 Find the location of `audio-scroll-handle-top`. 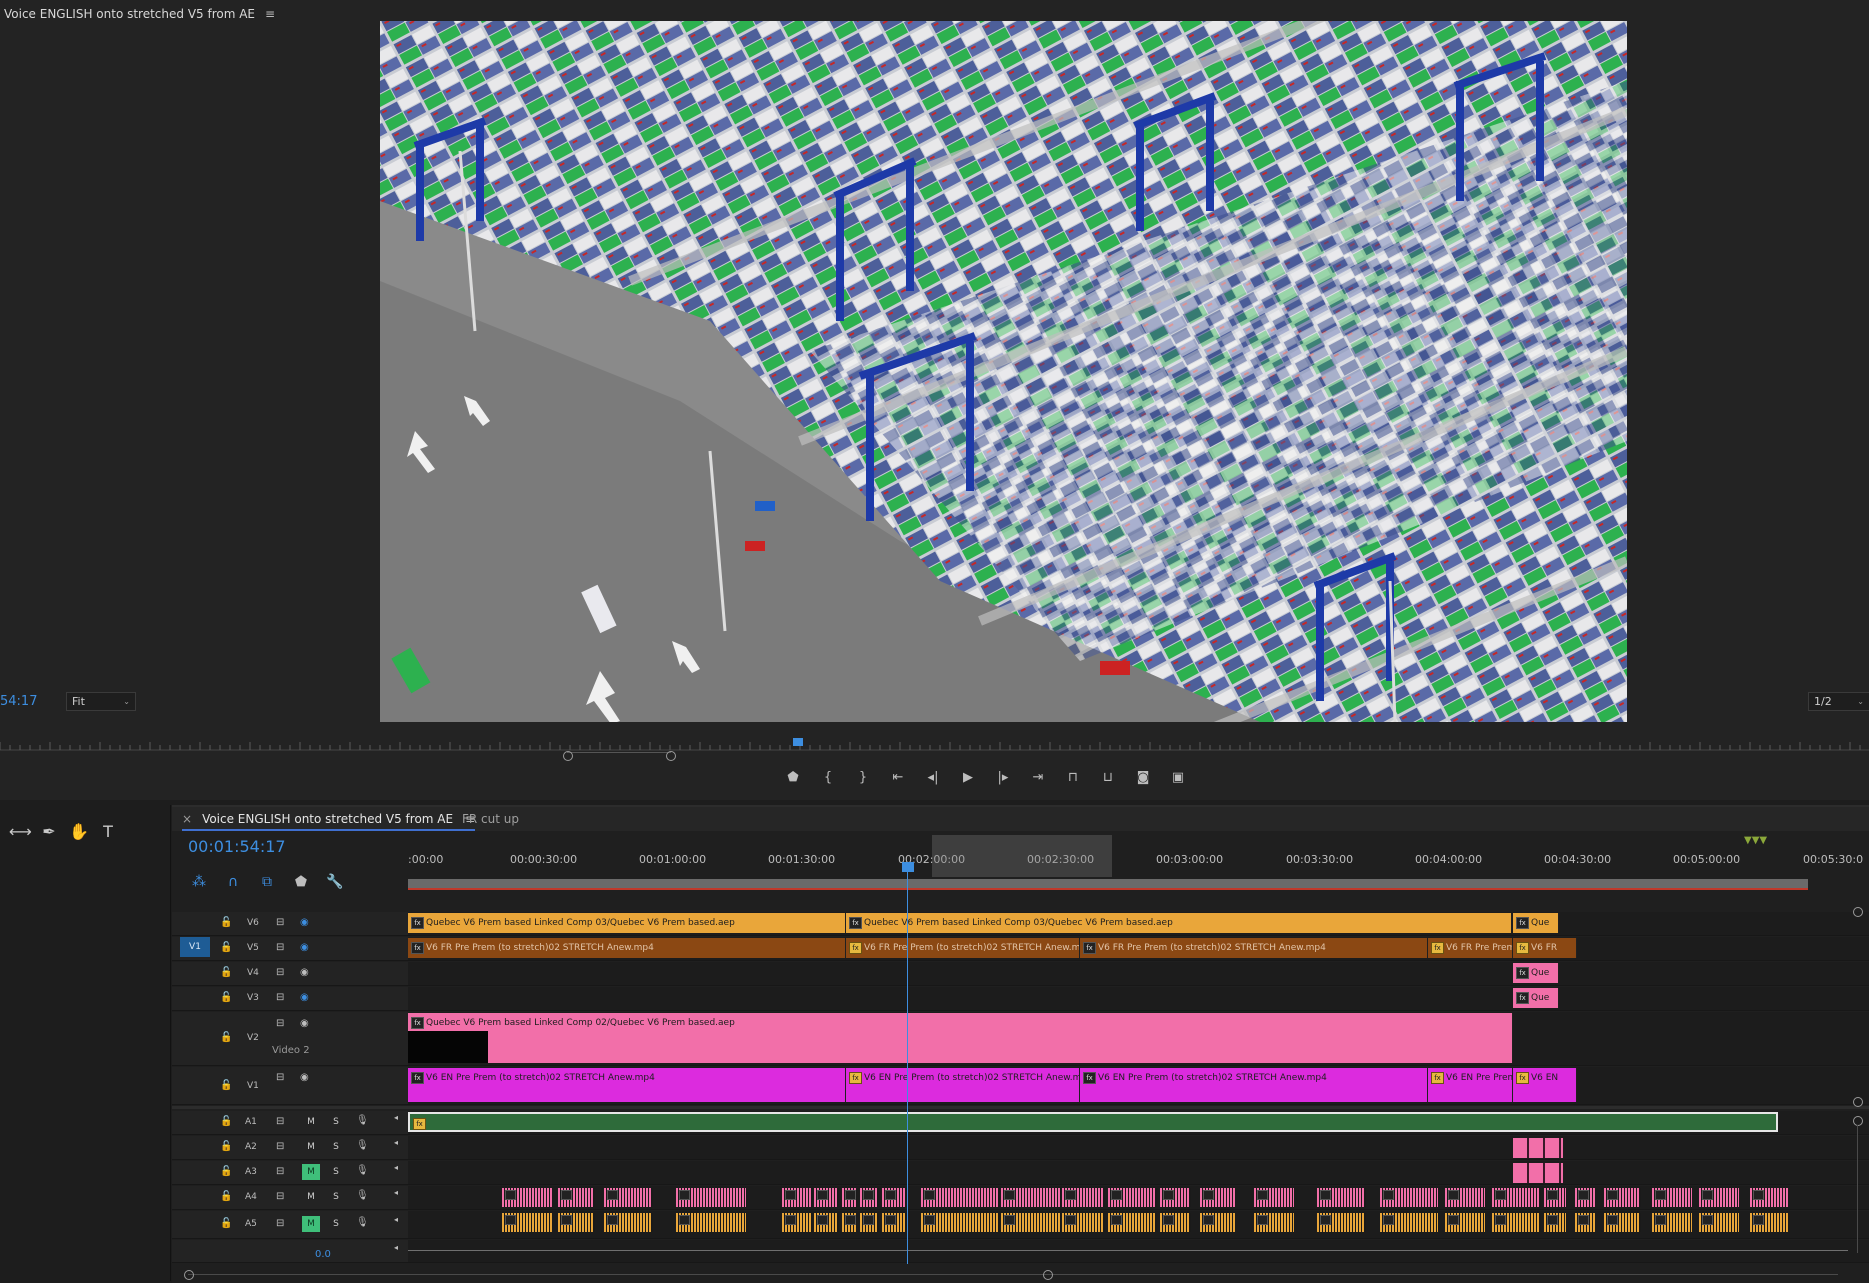

audio-scroll-handle-top is located at coordinates (1858, 1121).